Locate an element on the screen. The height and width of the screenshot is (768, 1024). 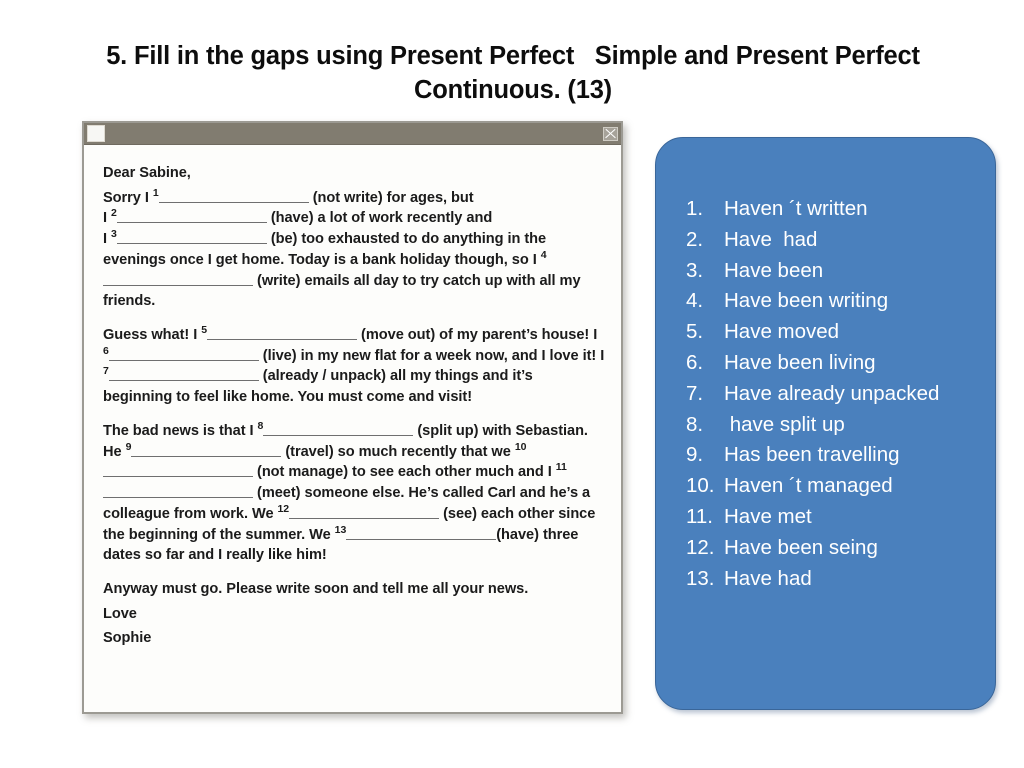
answer-item: 7. Have already unpacked is located at coordinates (840, 394).